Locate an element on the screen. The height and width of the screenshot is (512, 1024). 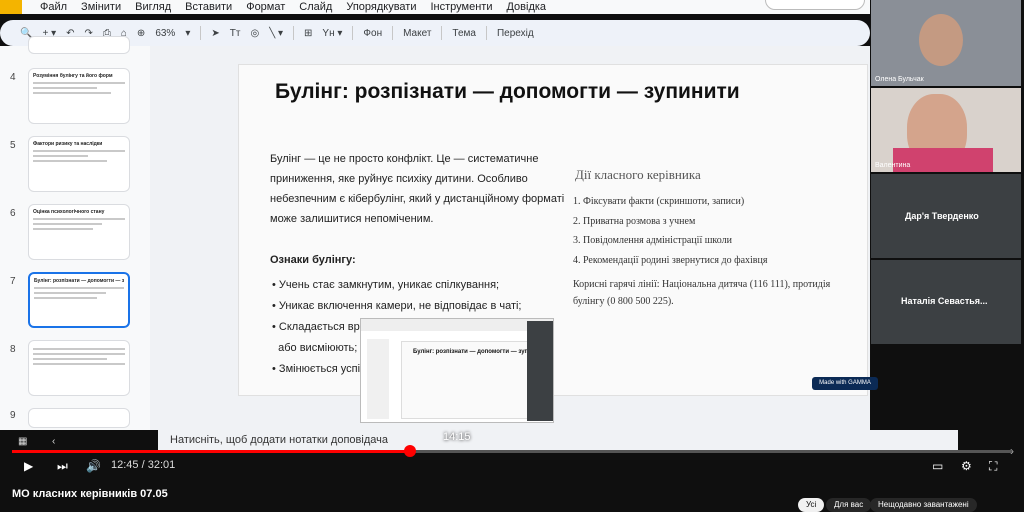
duration: 32:01 is located at coordinates (161, 465).